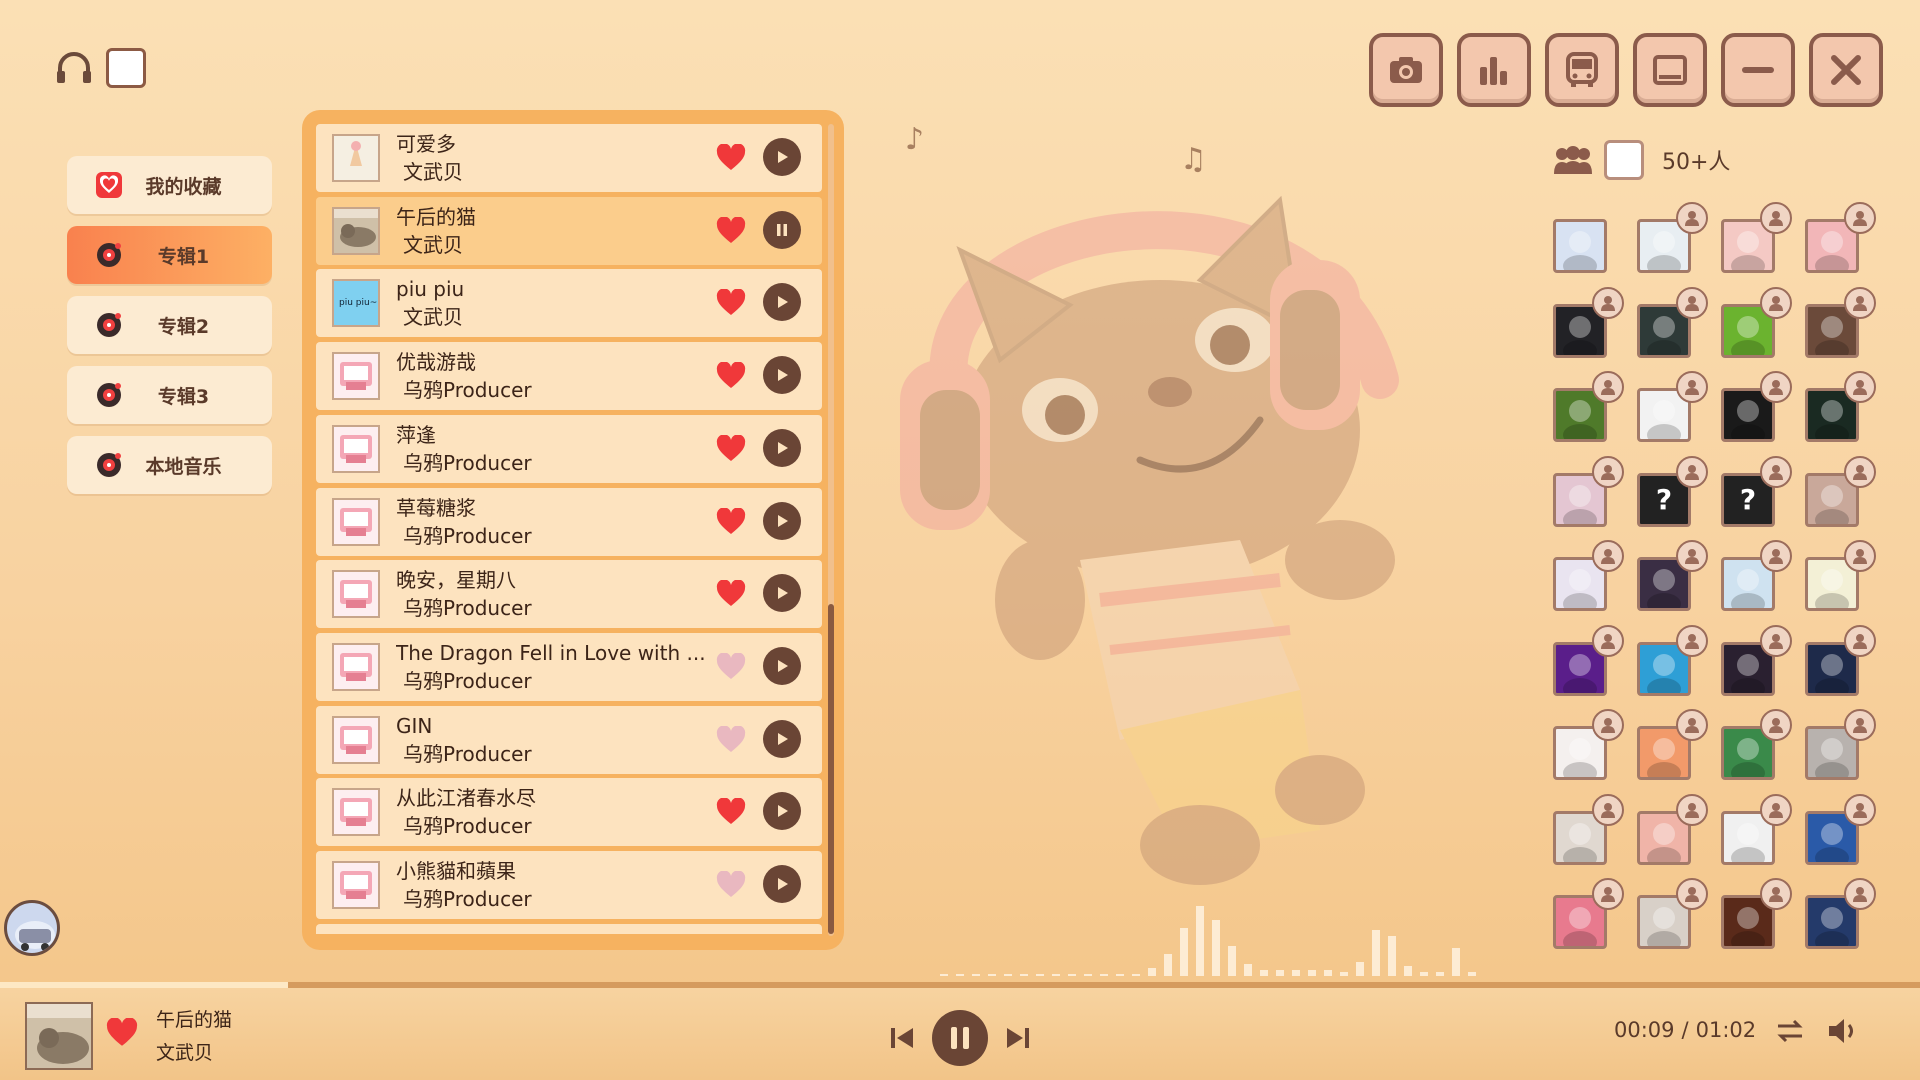 This screenshot has width=1920, height=1080. What do you see at coordinates (569, 303) in the screenshot?
I see `song-row: piu piu~ piu piu 文武贝` at bounding box center [569, 303].